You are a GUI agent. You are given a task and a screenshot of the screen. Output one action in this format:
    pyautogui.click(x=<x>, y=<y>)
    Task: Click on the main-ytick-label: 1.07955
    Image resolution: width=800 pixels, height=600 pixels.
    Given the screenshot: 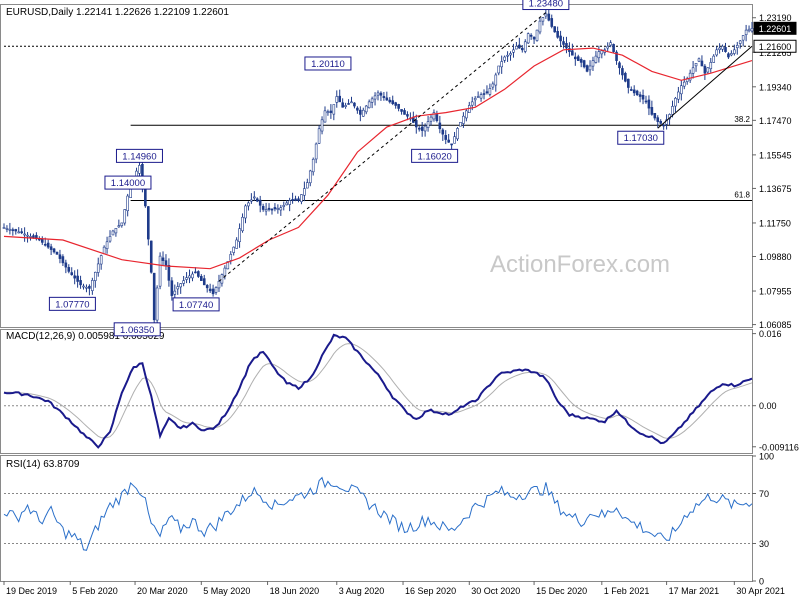 What is the action you would take?
    pyautogui.click(x=775, y=292)
    